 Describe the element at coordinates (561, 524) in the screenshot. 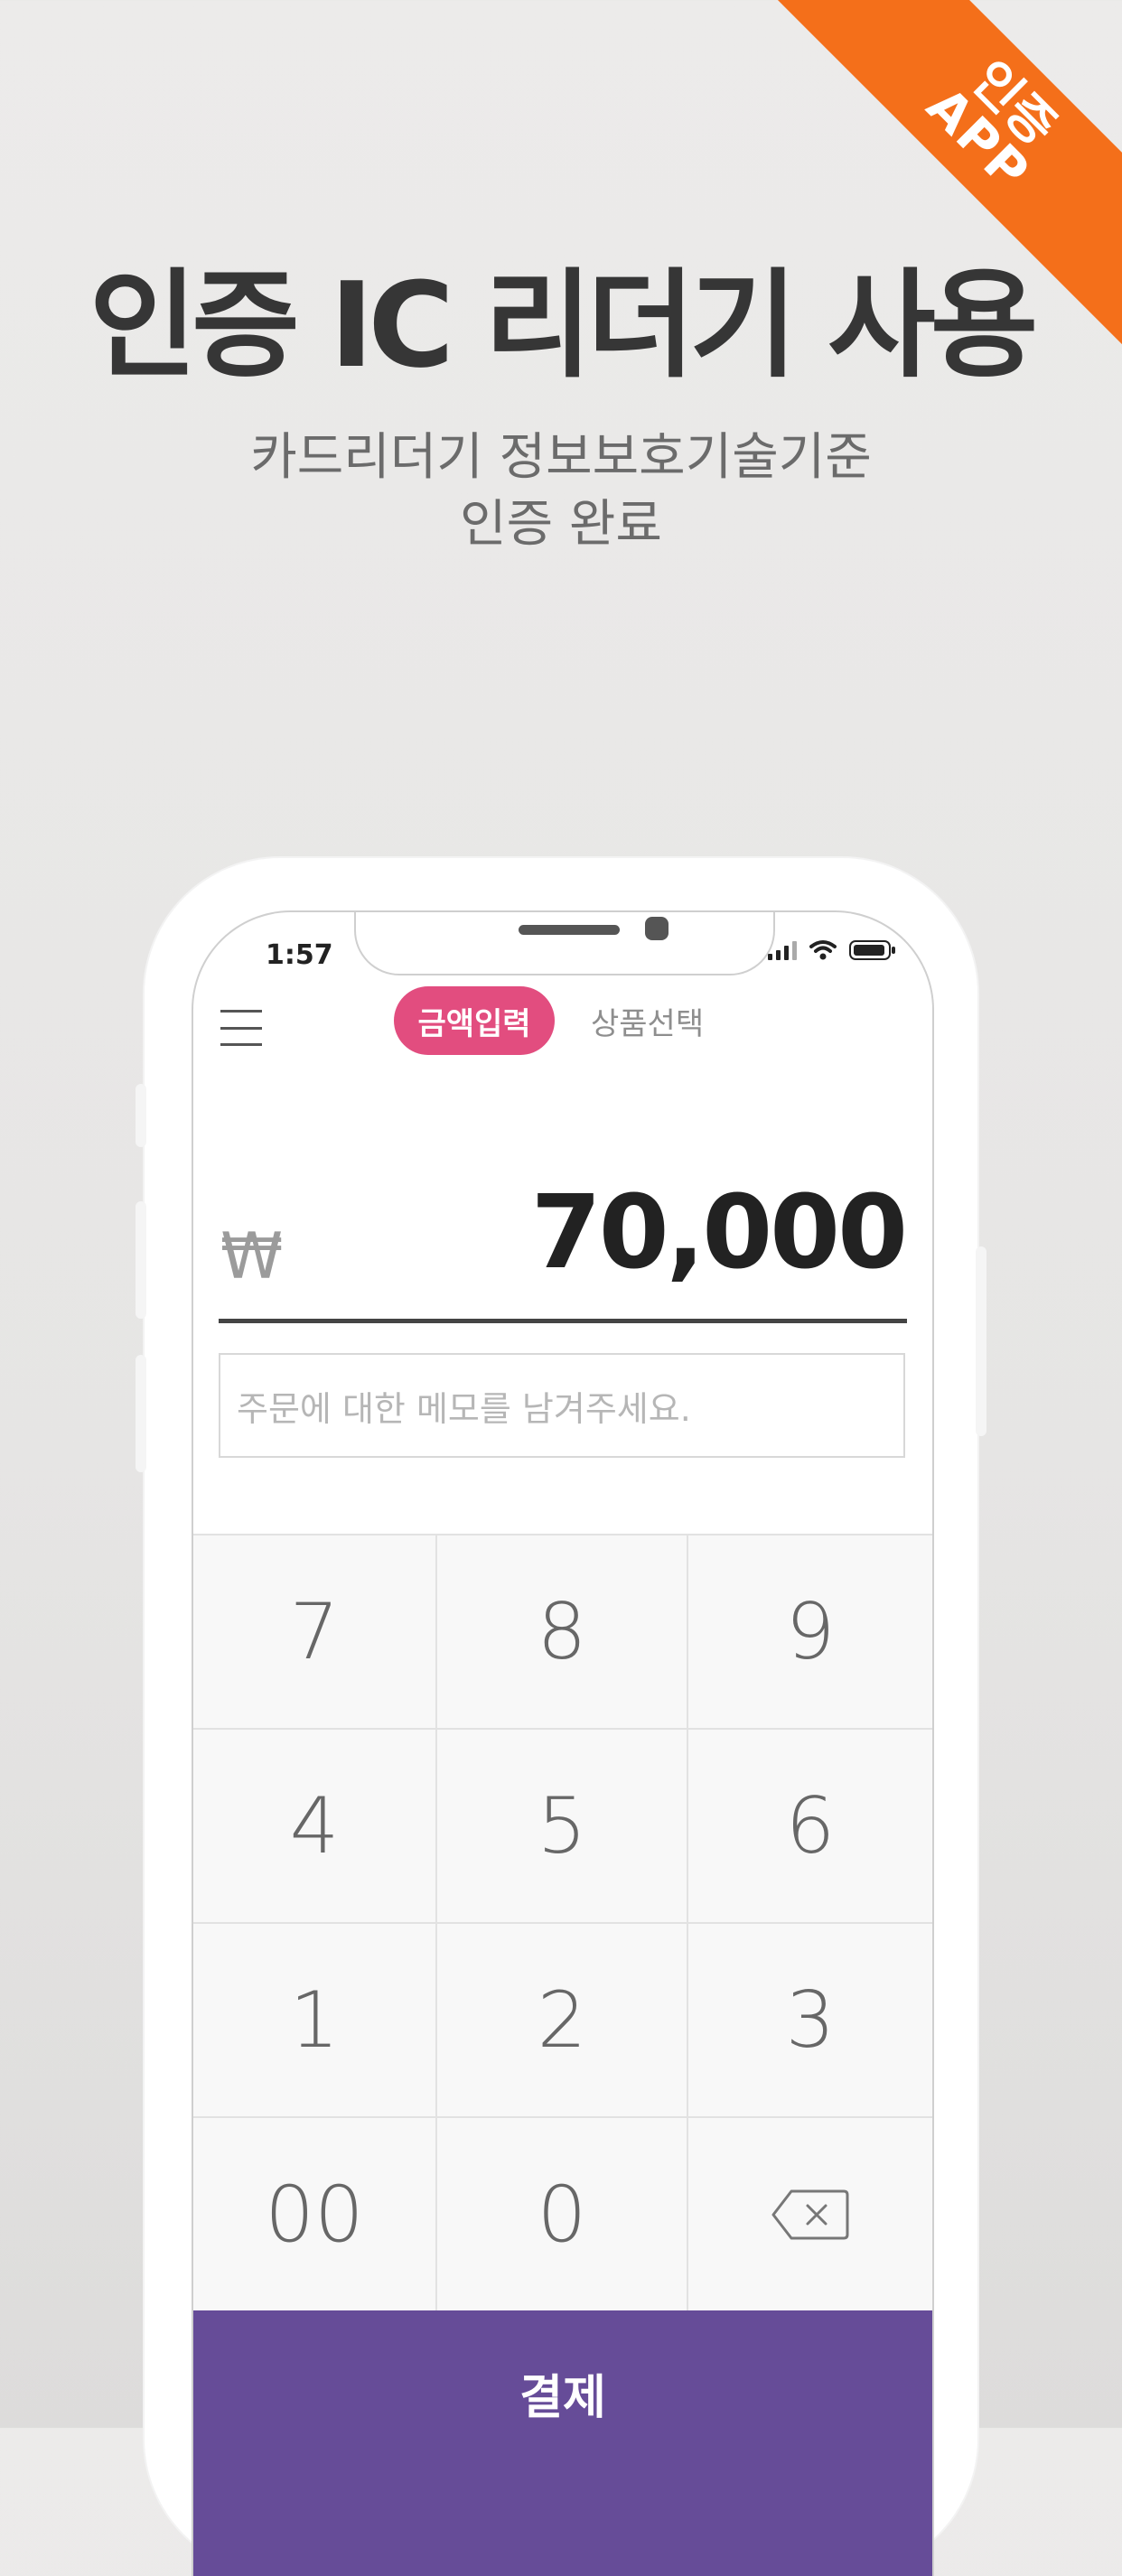

I see `subtitle-line2: 인증 완료` at that location.